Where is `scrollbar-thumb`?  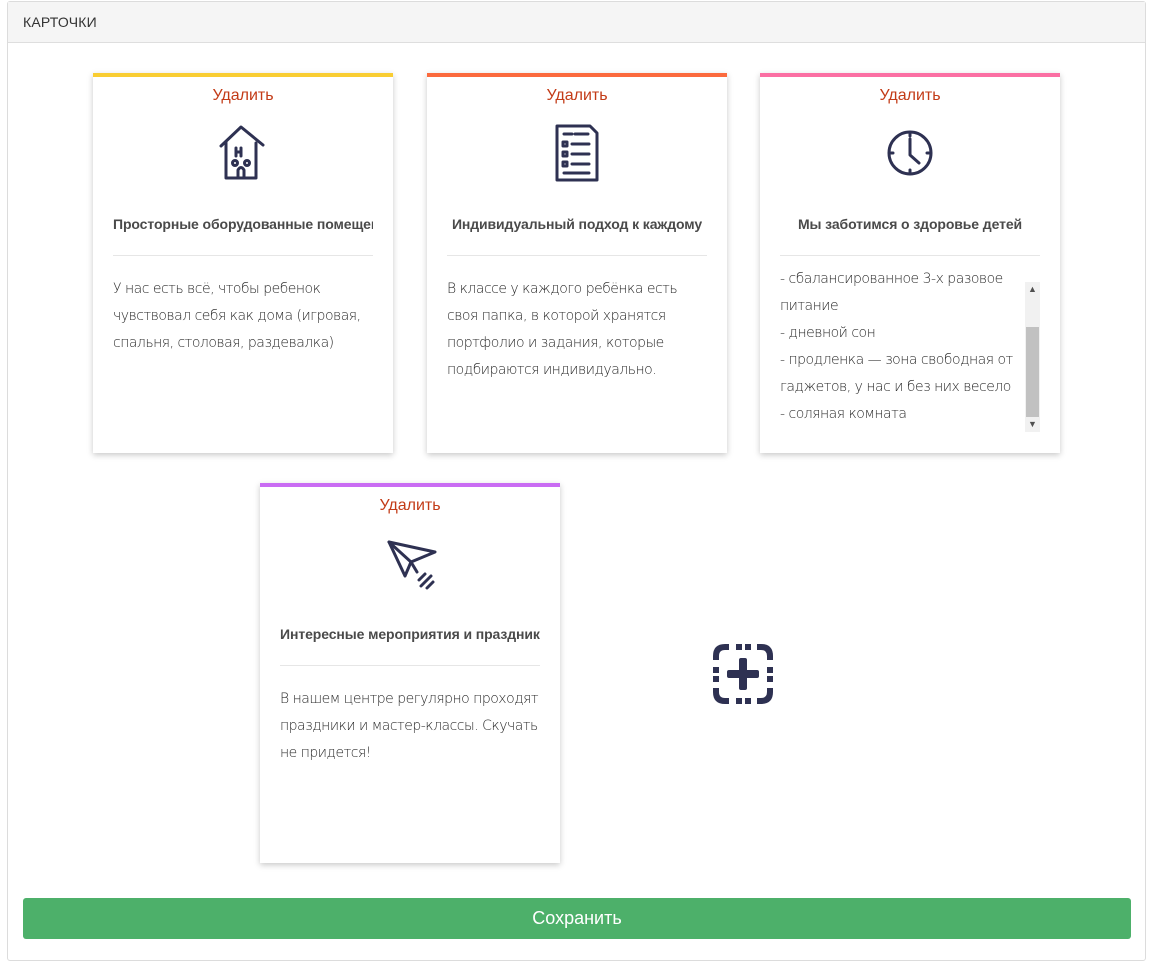
scrollbar-thumb is located at coordinates (1032, 372).